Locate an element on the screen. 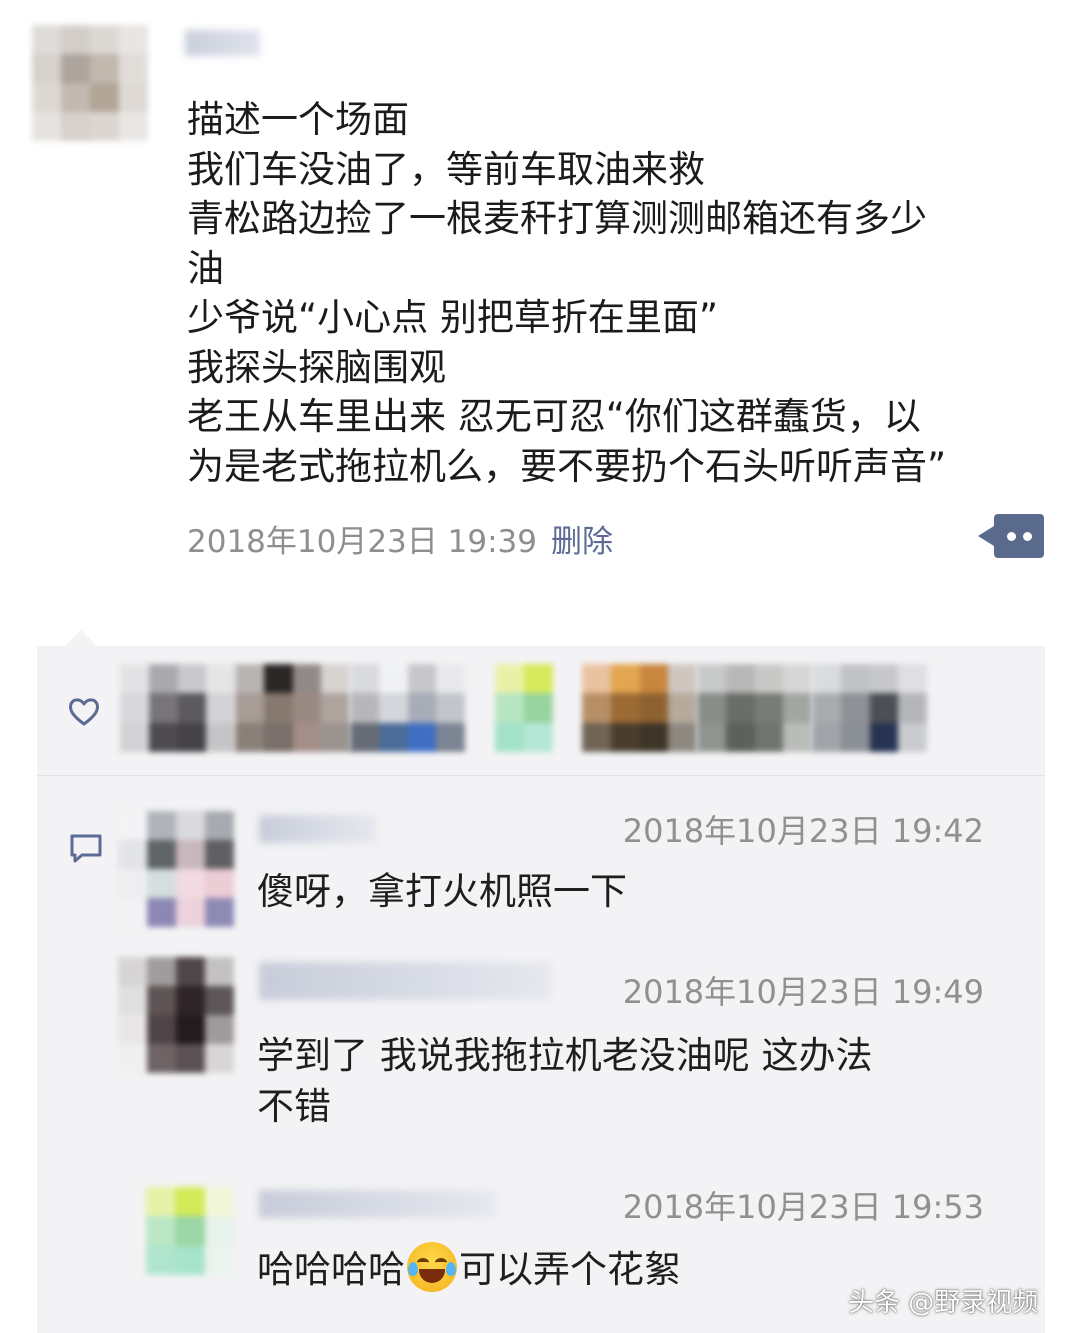 The image size is (1067, 1333). poster-avatar is located at coordinates (90, 83).